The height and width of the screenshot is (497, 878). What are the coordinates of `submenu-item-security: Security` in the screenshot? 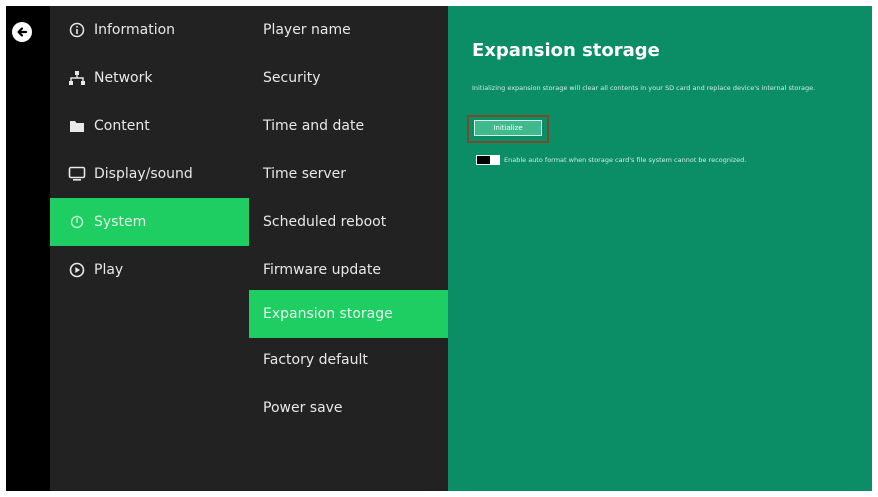 It's located at (348, 78).